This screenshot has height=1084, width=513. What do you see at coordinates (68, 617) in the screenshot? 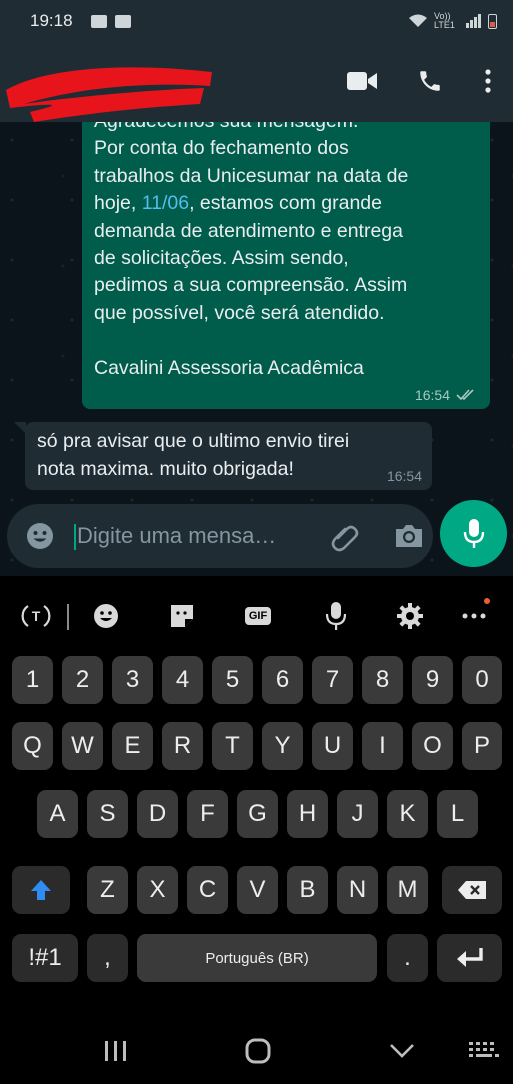
I see `toolbar-separator` at bounding box center [68, 617].